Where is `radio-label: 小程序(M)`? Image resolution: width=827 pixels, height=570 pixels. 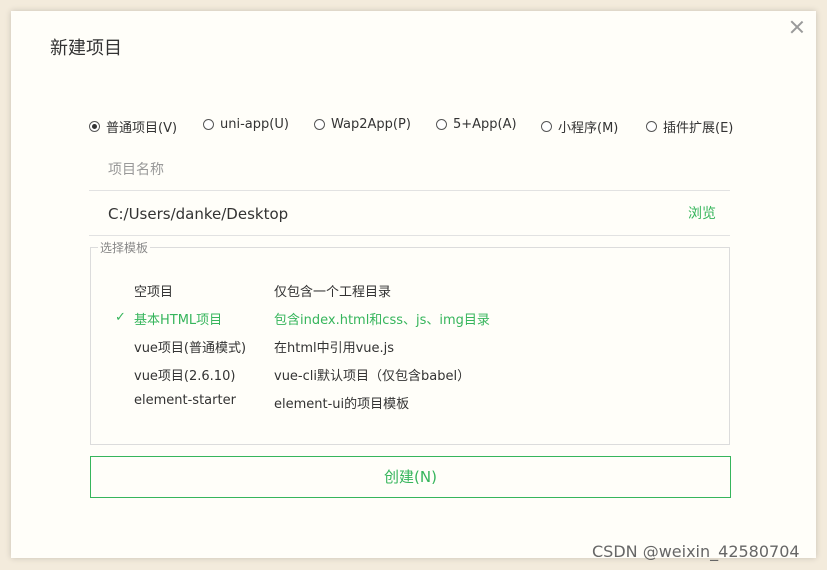 radio-label: 小程序(M) is located at coordinates (588, 128).